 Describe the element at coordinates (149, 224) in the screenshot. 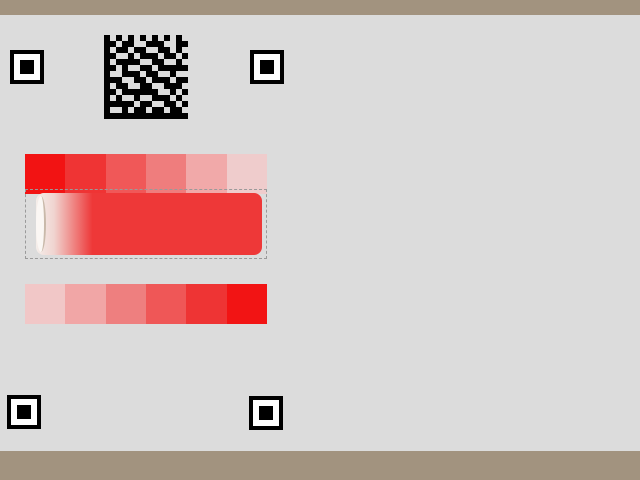

I see `color-slider-bar` at that location.